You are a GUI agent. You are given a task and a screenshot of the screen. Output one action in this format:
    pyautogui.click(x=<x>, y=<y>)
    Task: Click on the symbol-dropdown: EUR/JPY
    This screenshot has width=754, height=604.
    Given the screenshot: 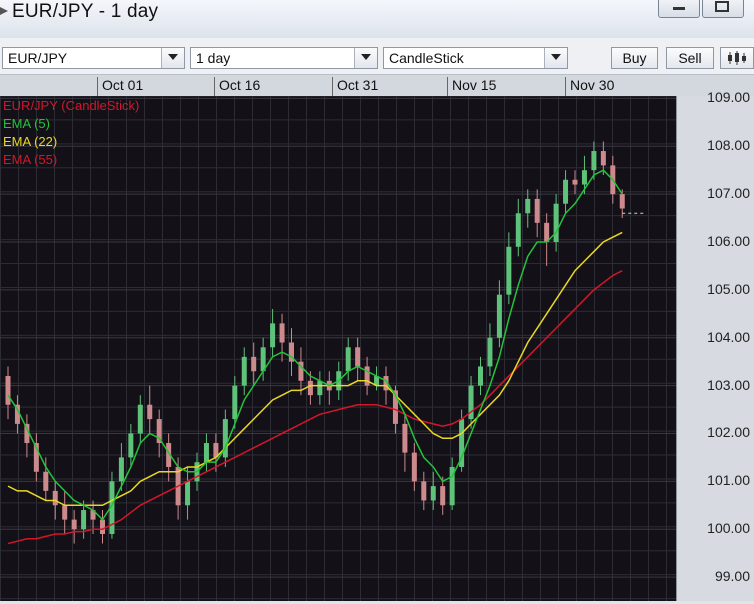 What is the action you would take?
    pyautogui.click(x=93, y=58)
    